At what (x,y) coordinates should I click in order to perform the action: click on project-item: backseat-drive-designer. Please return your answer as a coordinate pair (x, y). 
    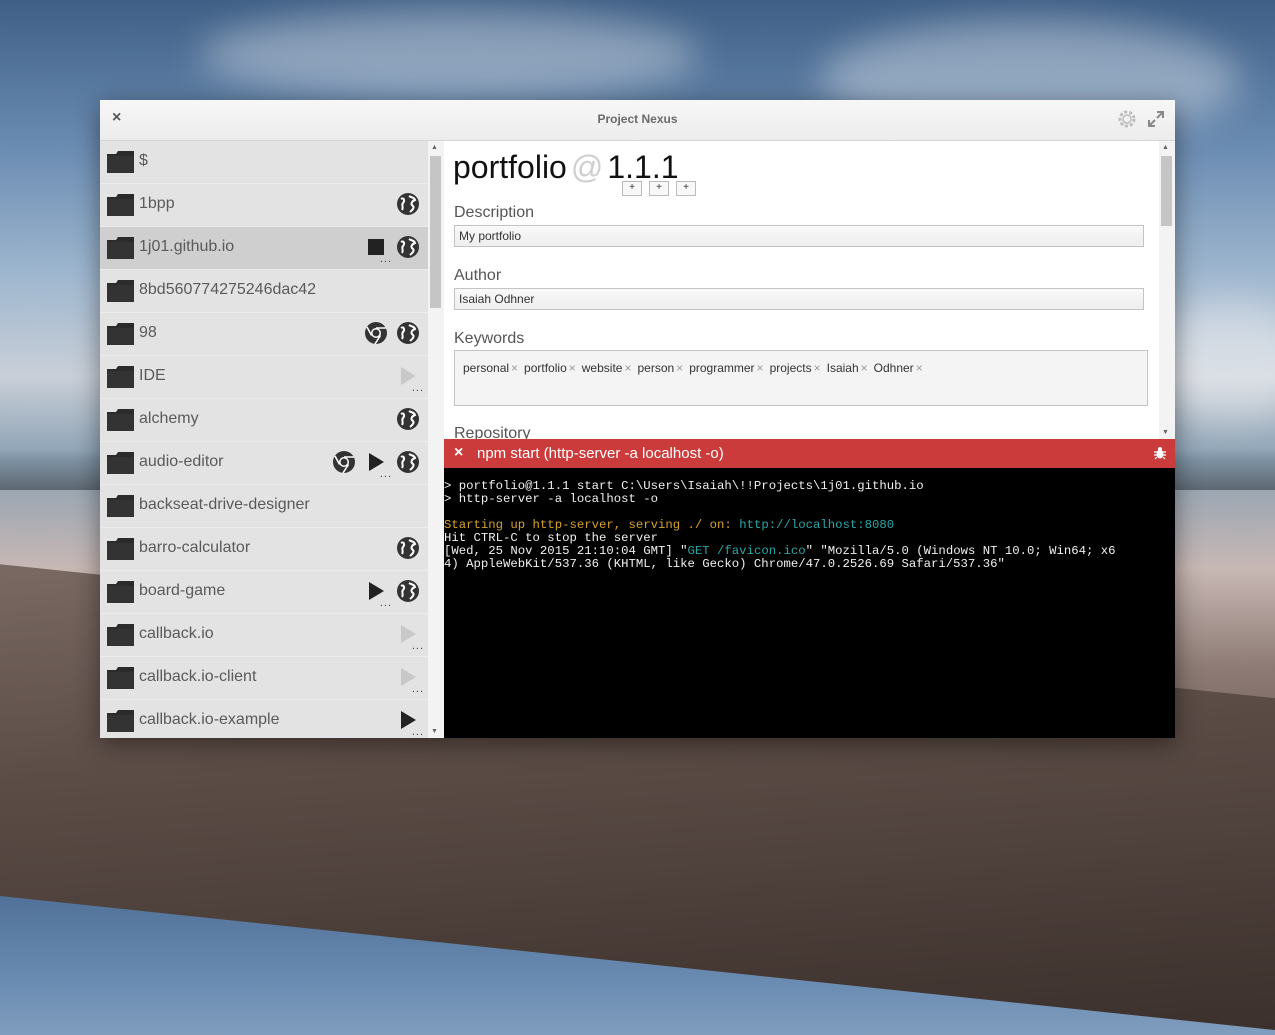
    Looking at the image, I should click on (264, 506).